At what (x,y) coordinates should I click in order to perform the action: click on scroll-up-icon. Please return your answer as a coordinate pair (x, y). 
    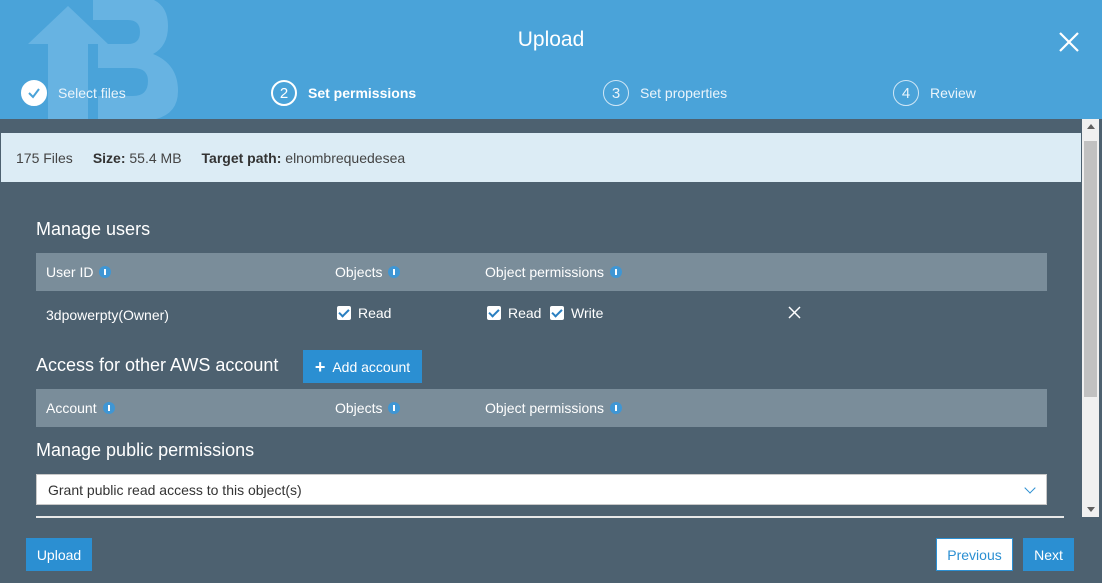
    Looking at the image, I should click on (1091, 126).